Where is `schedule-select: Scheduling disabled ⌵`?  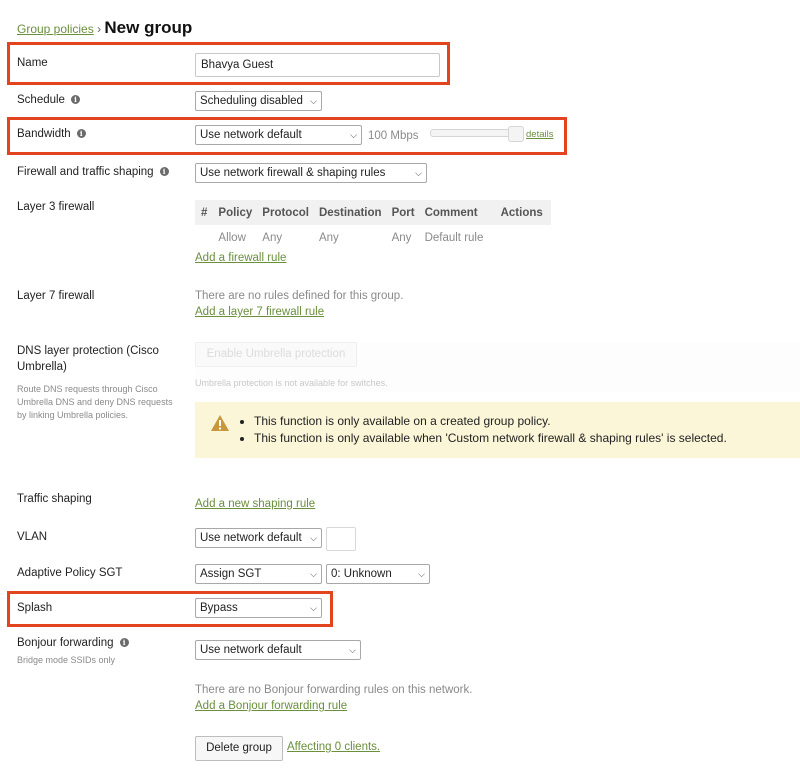 schedule-select: Scheduling disabled ⌵ is located at coordinates (258, 101).